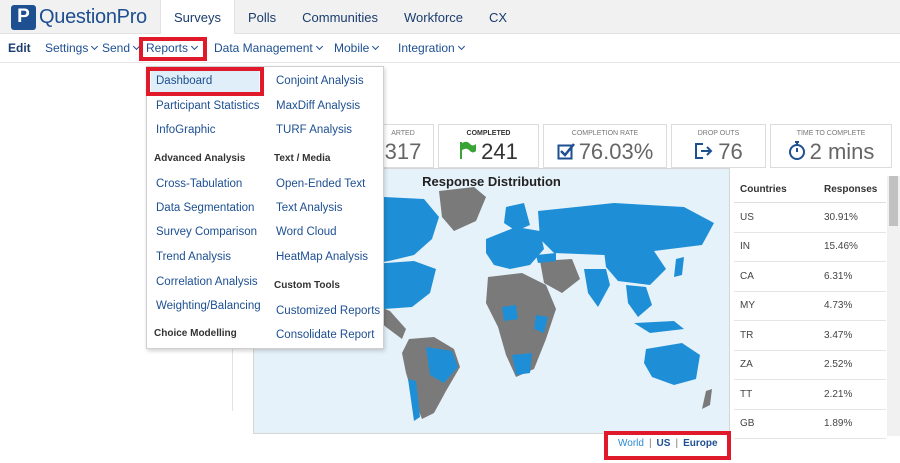 The height and width of the screenshot is (463, 900). I want to click on menu-item-data-segmentation: Data Segmentation, so click(205, 208).